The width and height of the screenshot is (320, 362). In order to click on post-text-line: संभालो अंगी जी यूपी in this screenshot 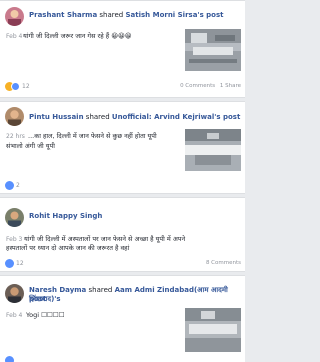, I will do `click(30, 146)`.